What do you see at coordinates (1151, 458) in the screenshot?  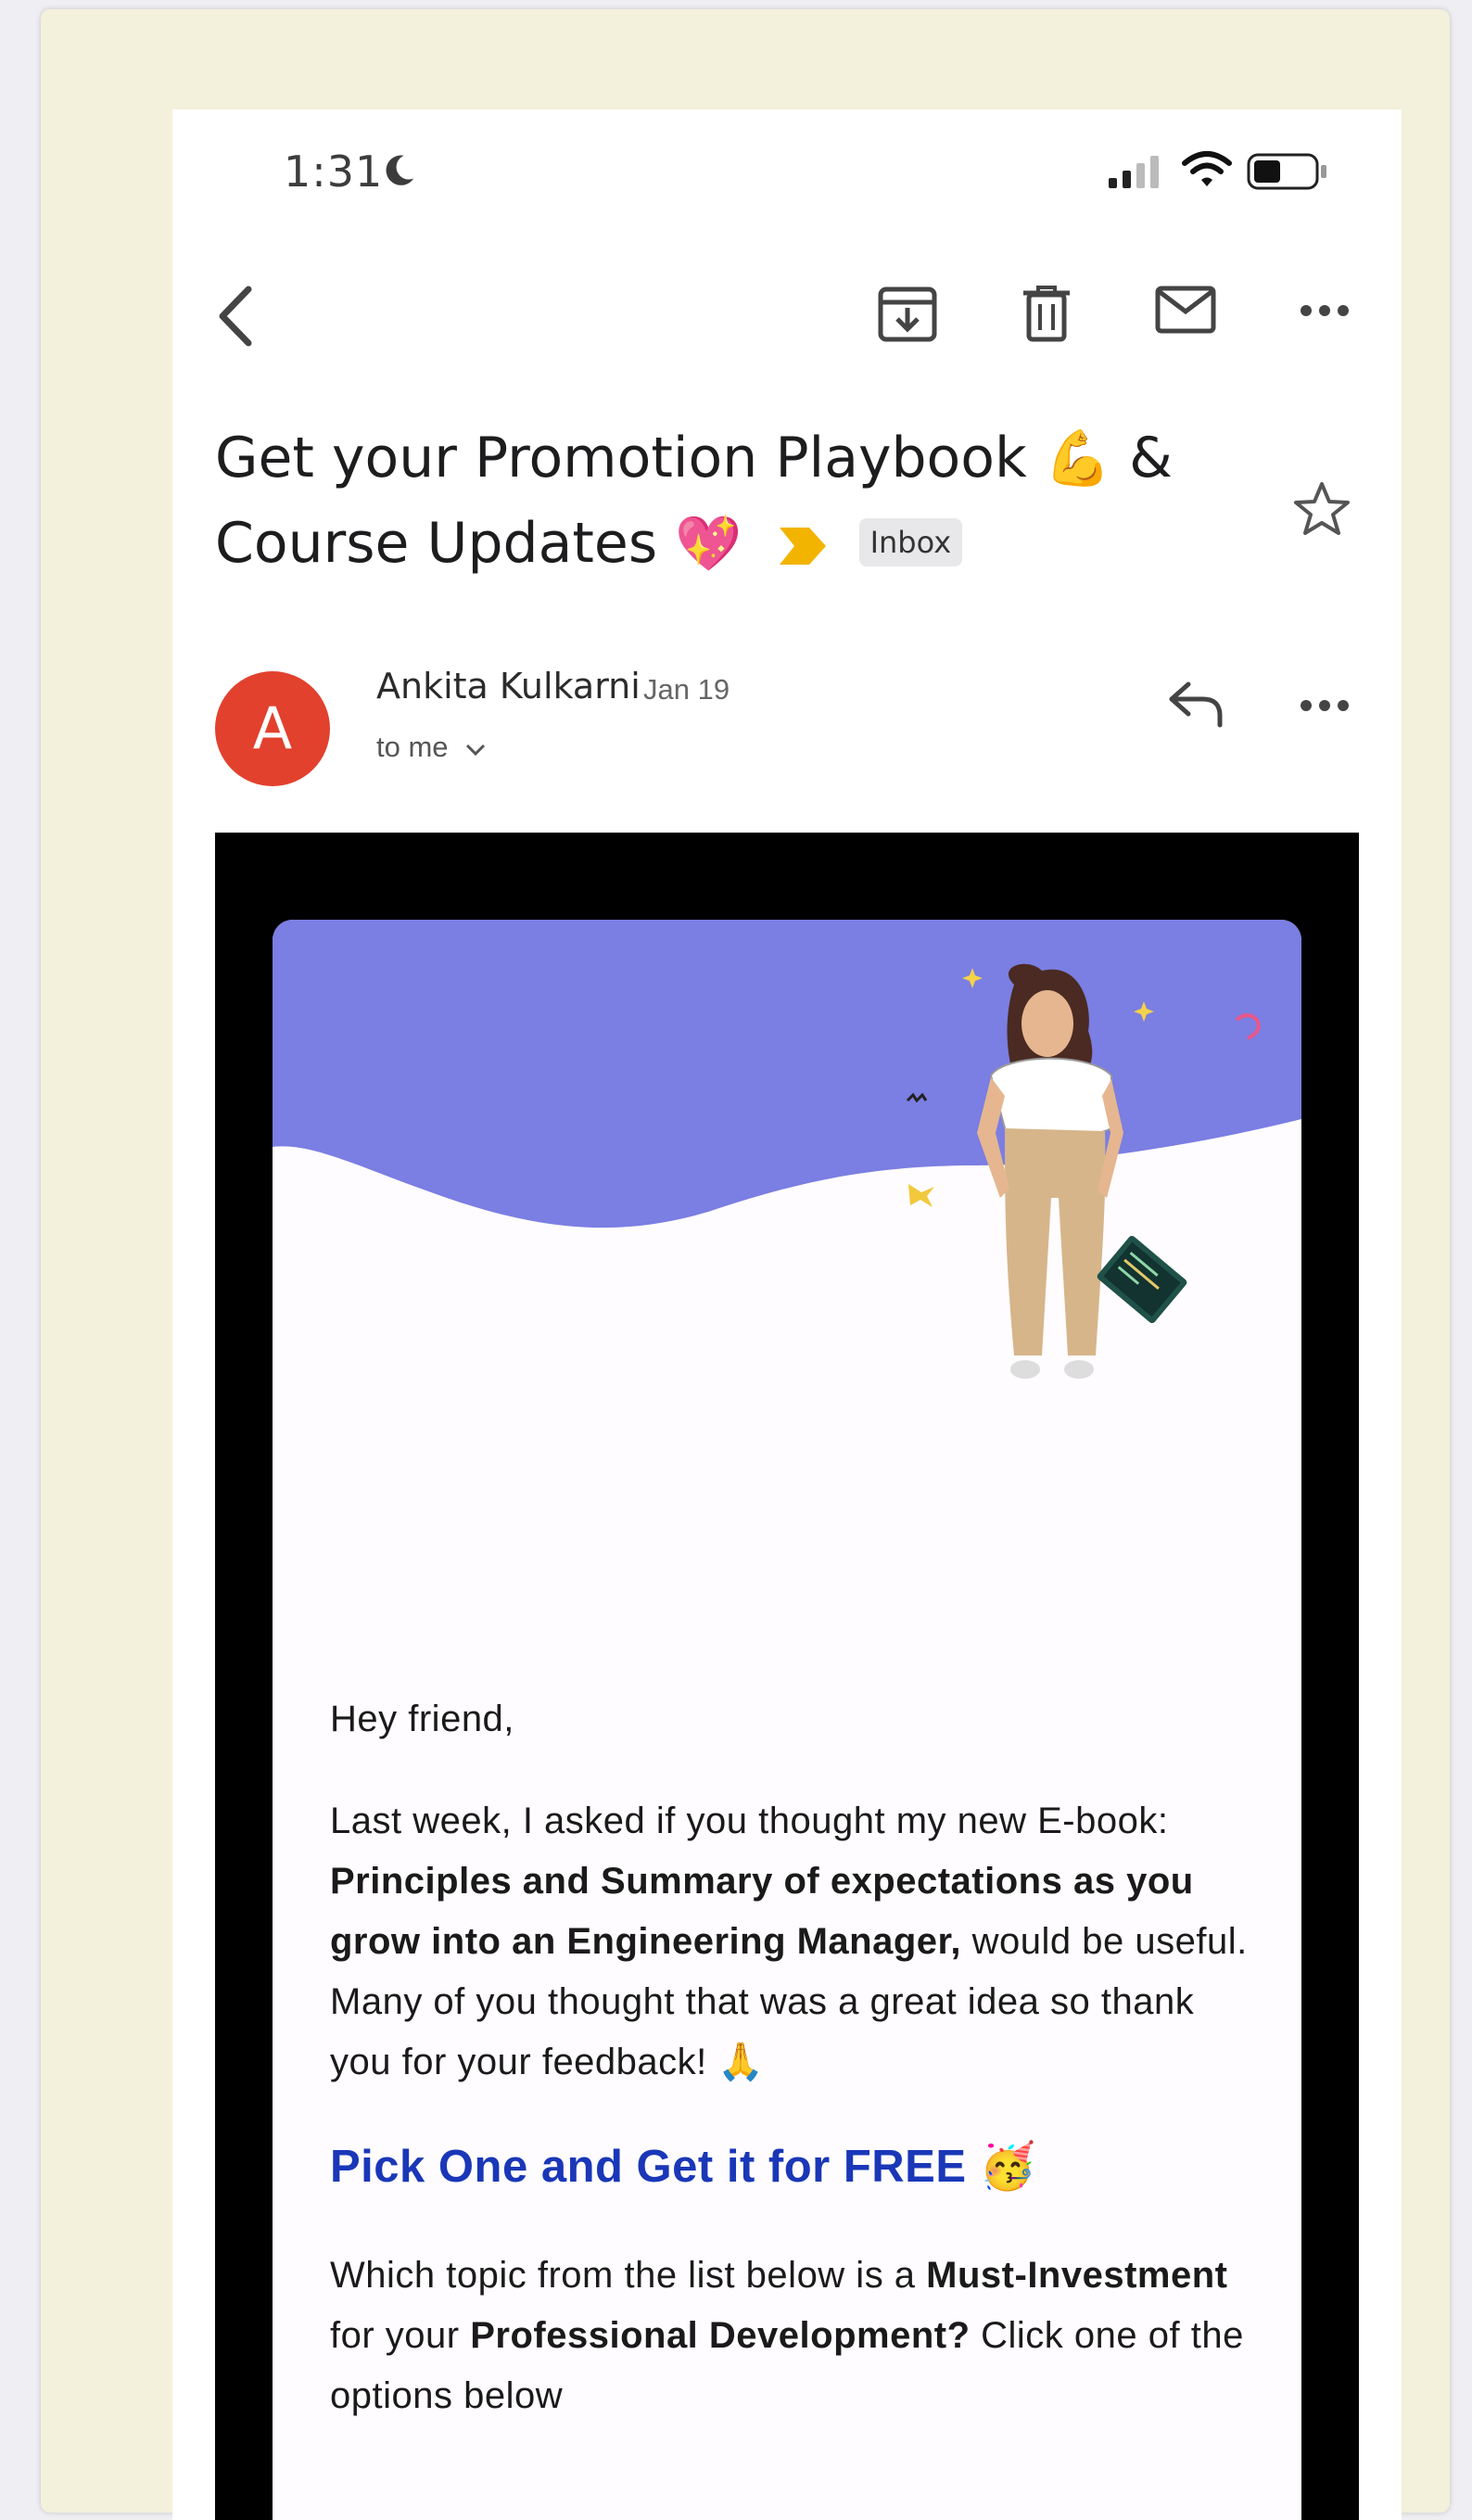 I see `subject-ampersand: &` at bounding box center [1151, 458].